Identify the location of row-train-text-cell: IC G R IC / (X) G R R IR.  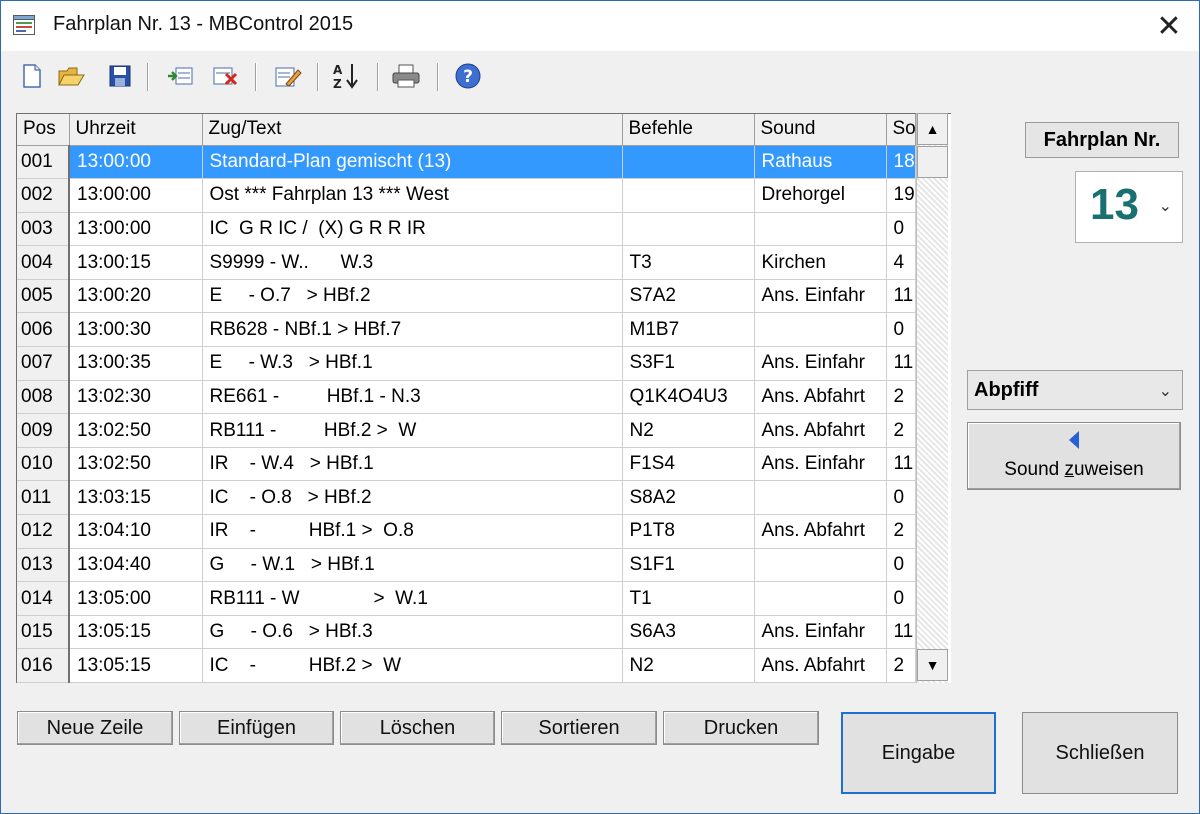
(412, 229).